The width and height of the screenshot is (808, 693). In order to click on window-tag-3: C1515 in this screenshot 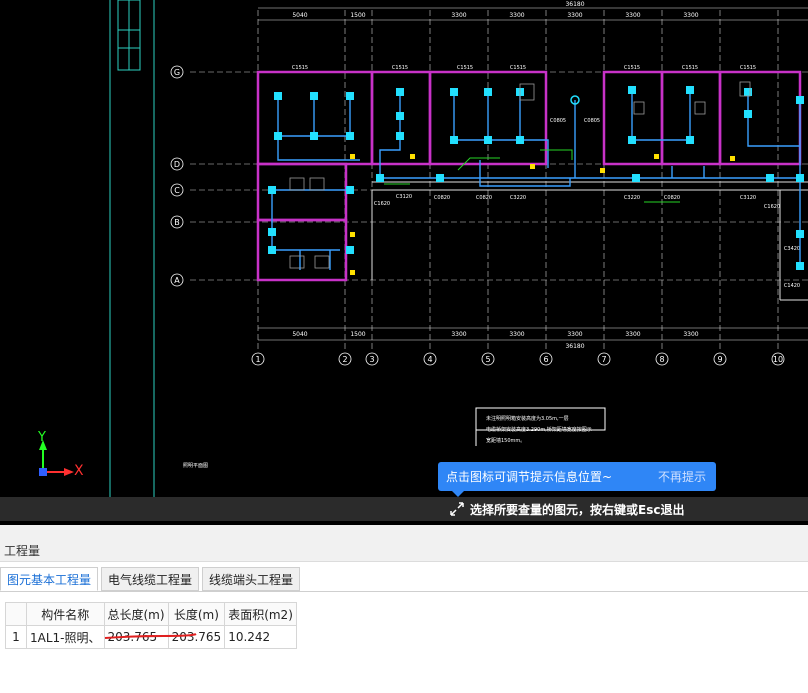, I will do `click(465, 68)`.